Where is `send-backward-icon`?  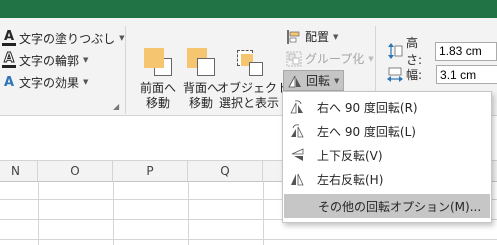 send-backward-icon is located at coordinates (201, 63).